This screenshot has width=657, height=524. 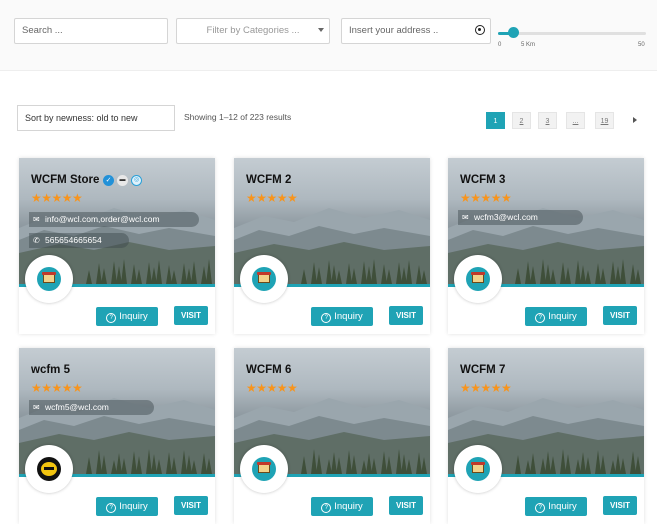 I want to click on page-19: 19, so click(x=604, y=120).